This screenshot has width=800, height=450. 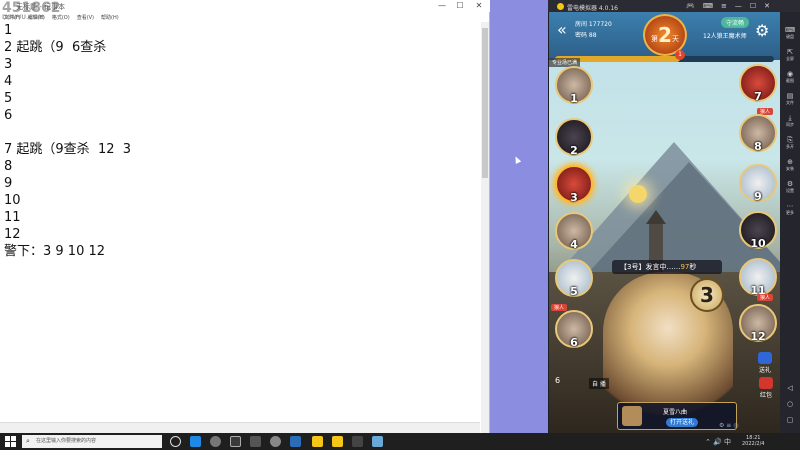 What do you see at coordinates (574, 85) in the screenshot?
I see `player-seat-1: 1` at bounding box center [574, 85].